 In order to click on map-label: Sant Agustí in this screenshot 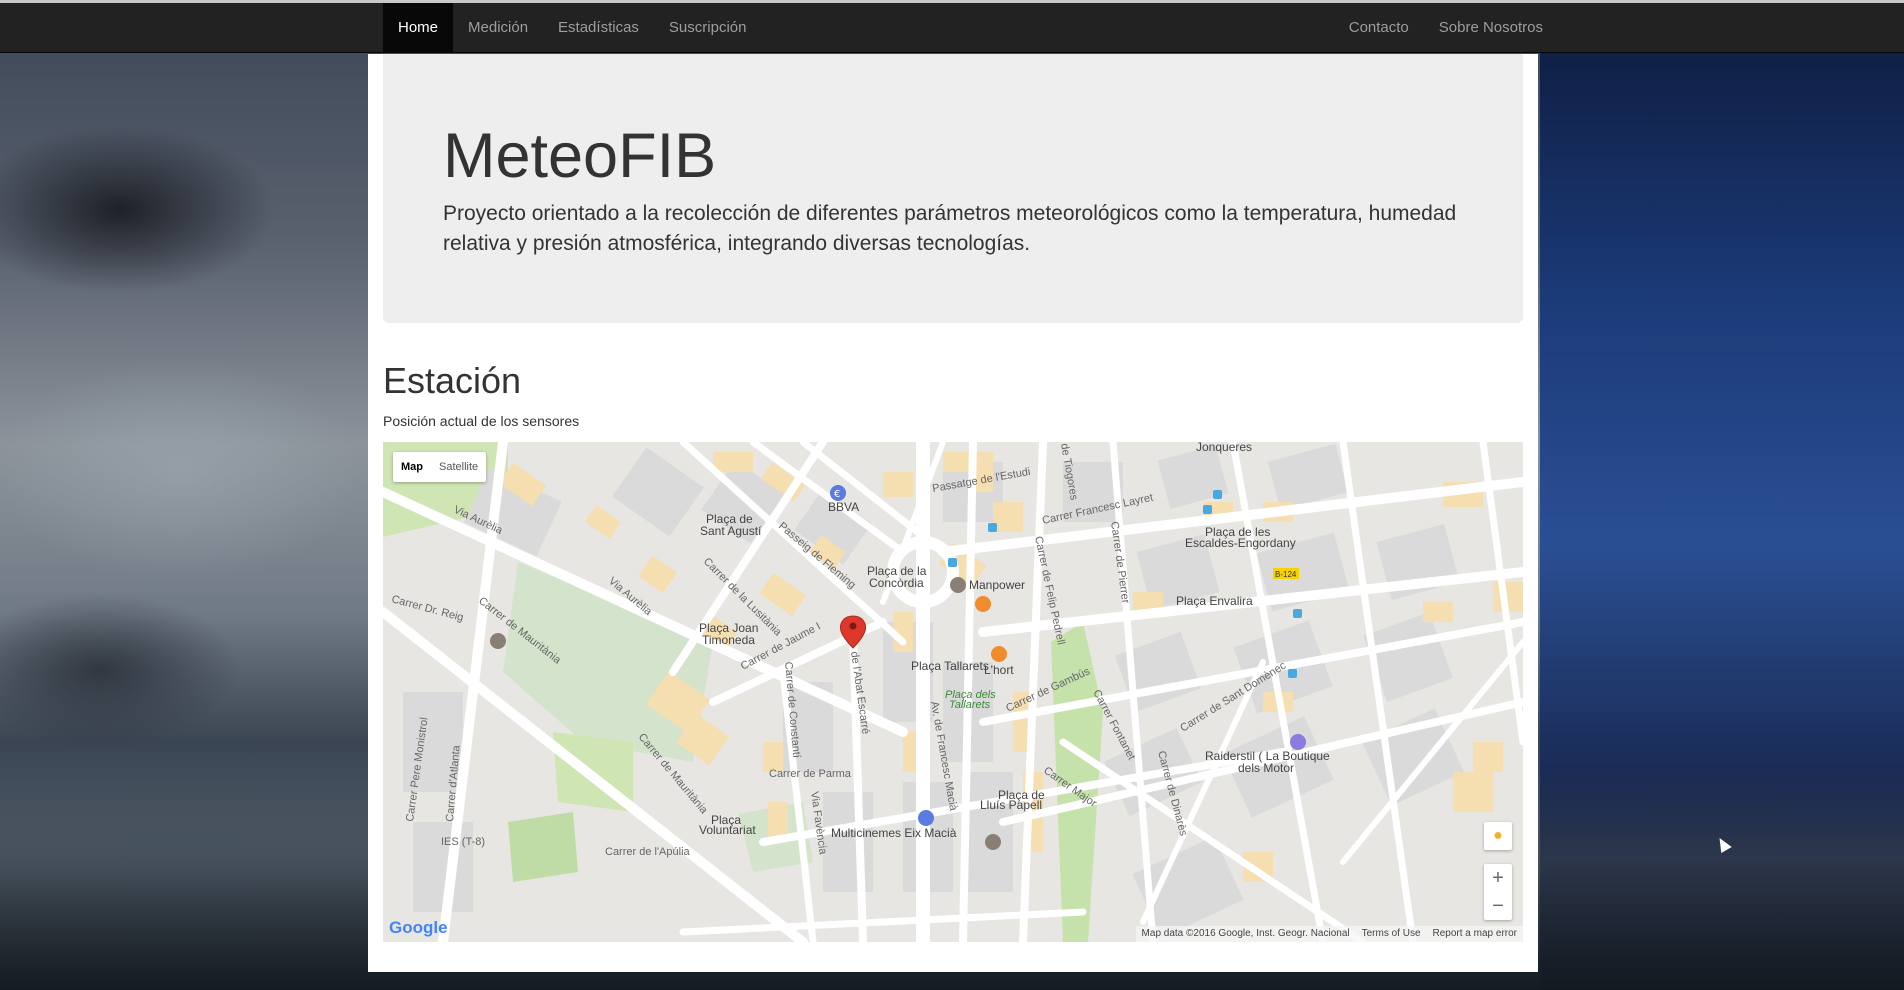, I will do `click(731, 531)`.